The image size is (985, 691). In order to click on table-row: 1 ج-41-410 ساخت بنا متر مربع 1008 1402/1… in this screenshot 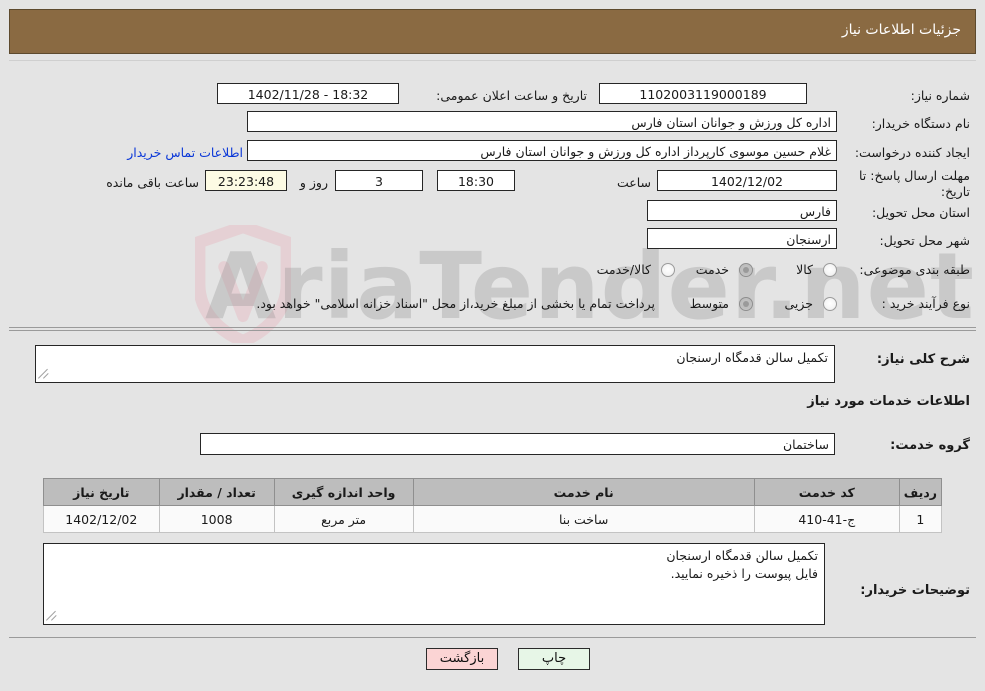, I will do `click(493, 519)`.